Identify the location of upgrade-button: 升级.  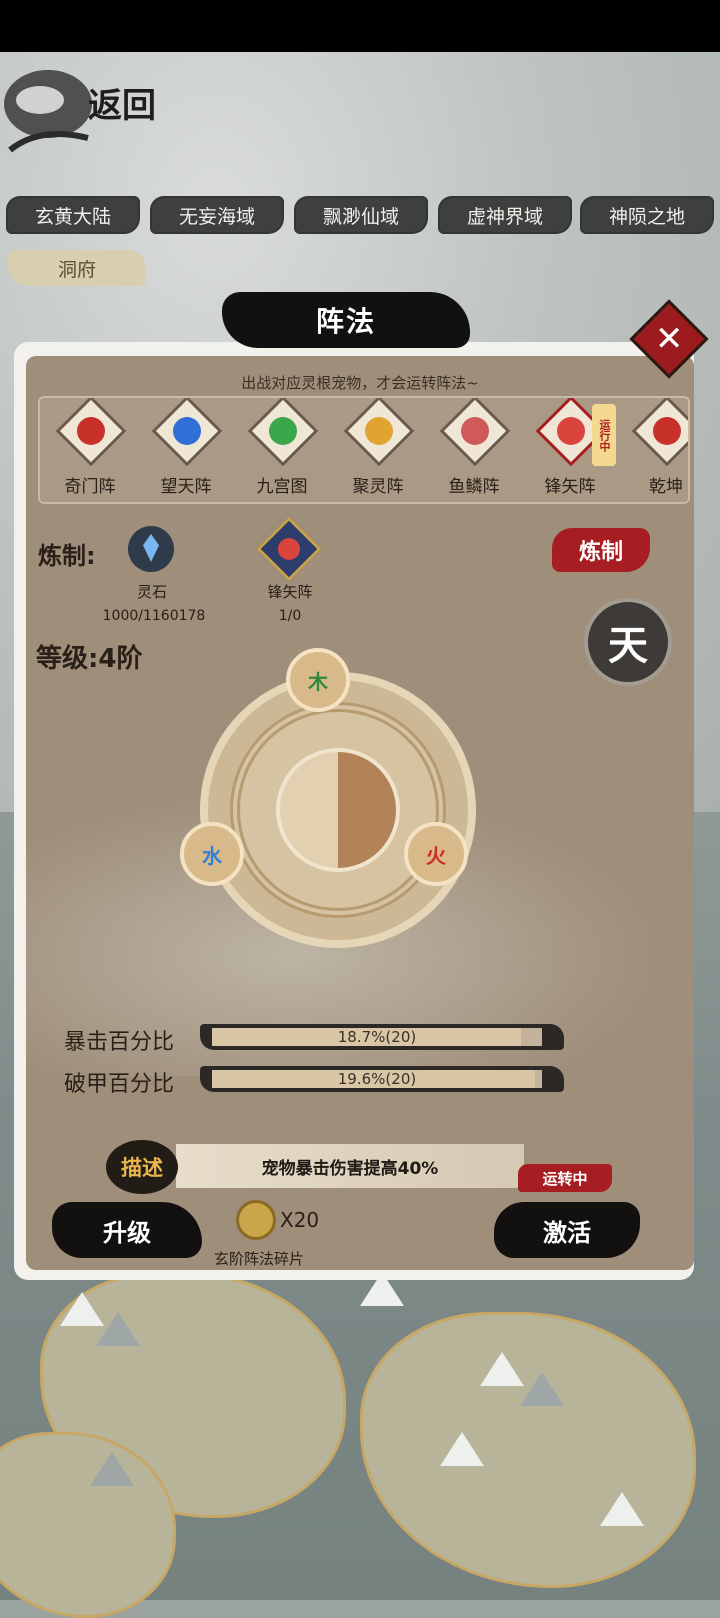
(127, 1230).